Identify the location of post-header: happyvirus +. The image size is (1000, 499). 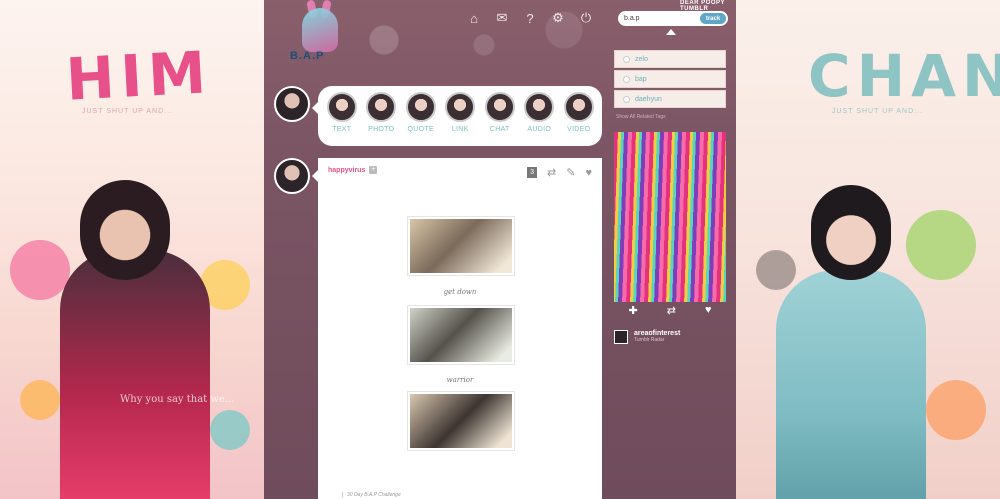
(353, 170).